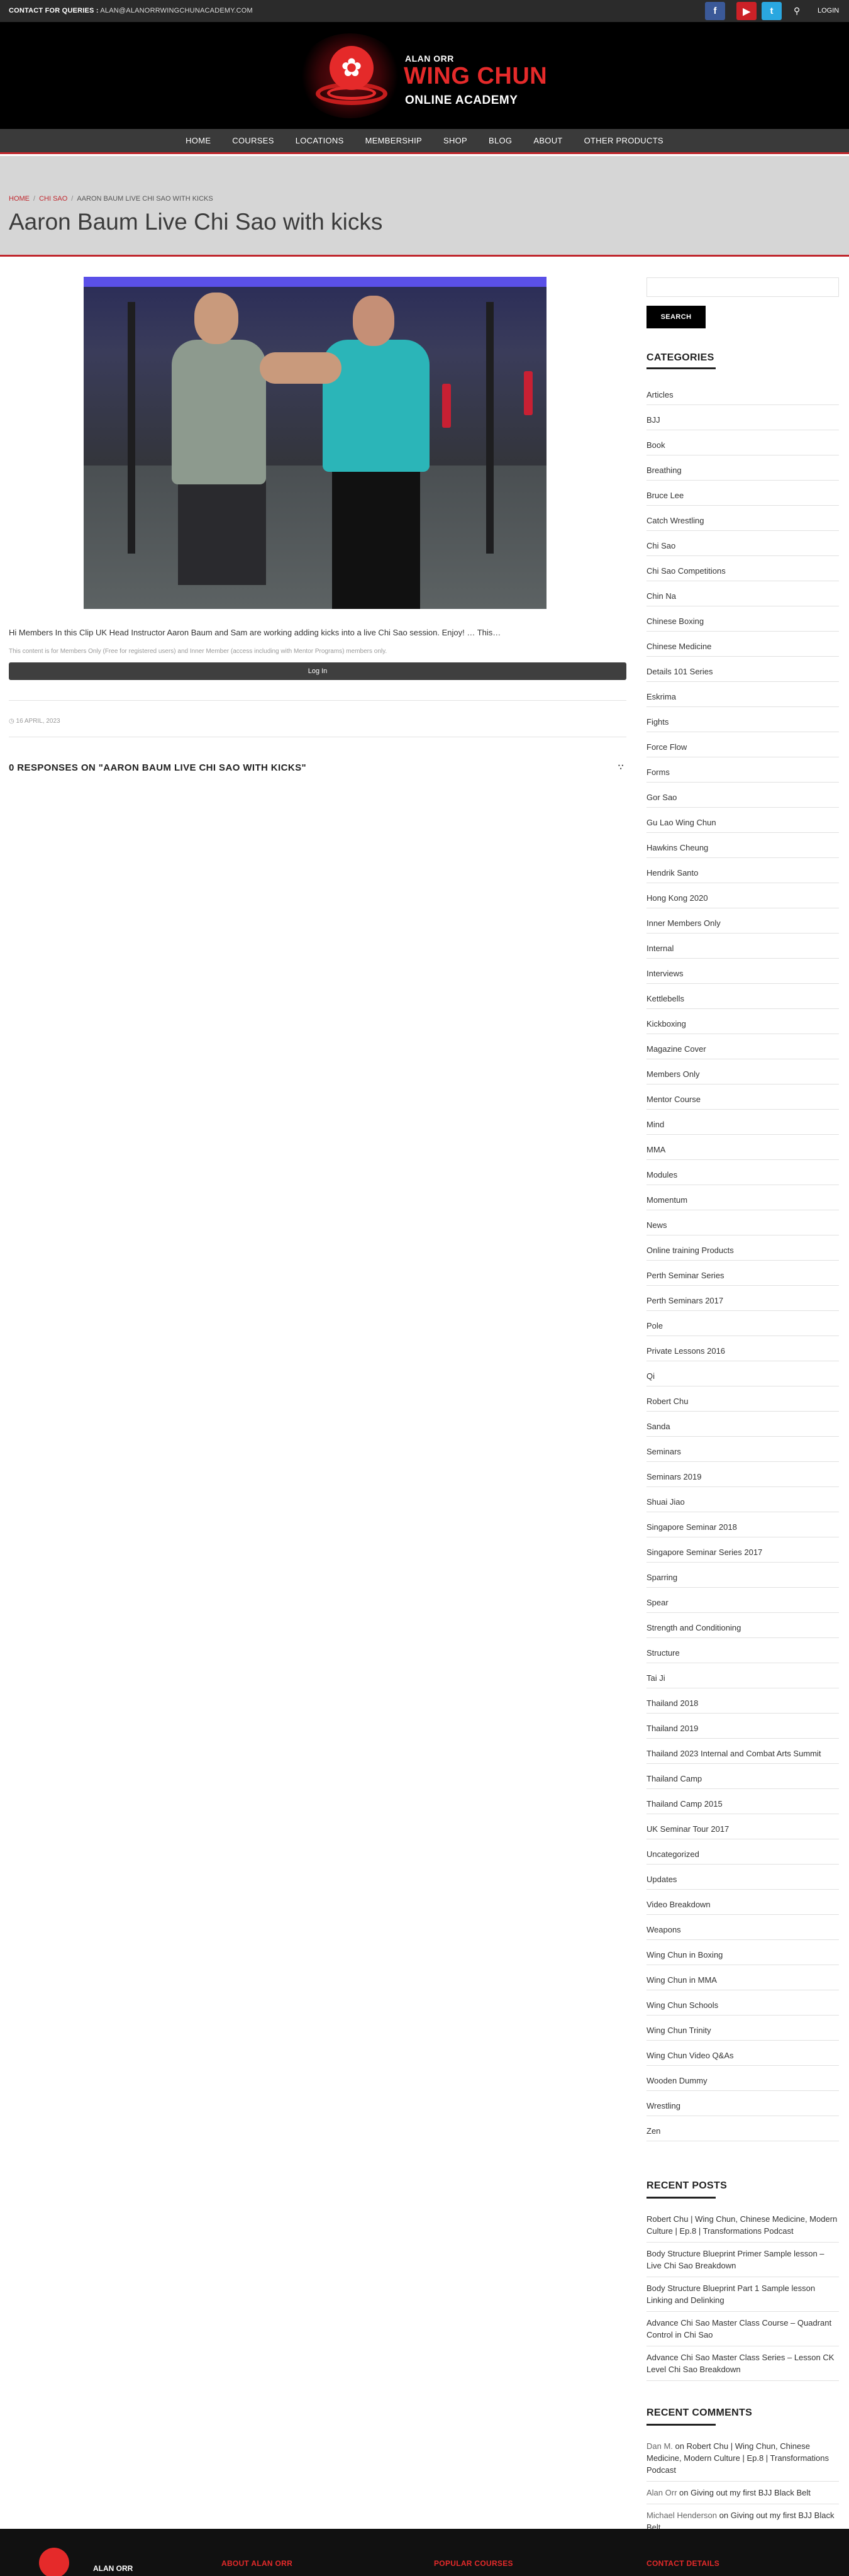  Describe the element at coordinates (743, 493) in the screenshot. I see `category-link-bruce-lee: Bruce Lee` at that location.